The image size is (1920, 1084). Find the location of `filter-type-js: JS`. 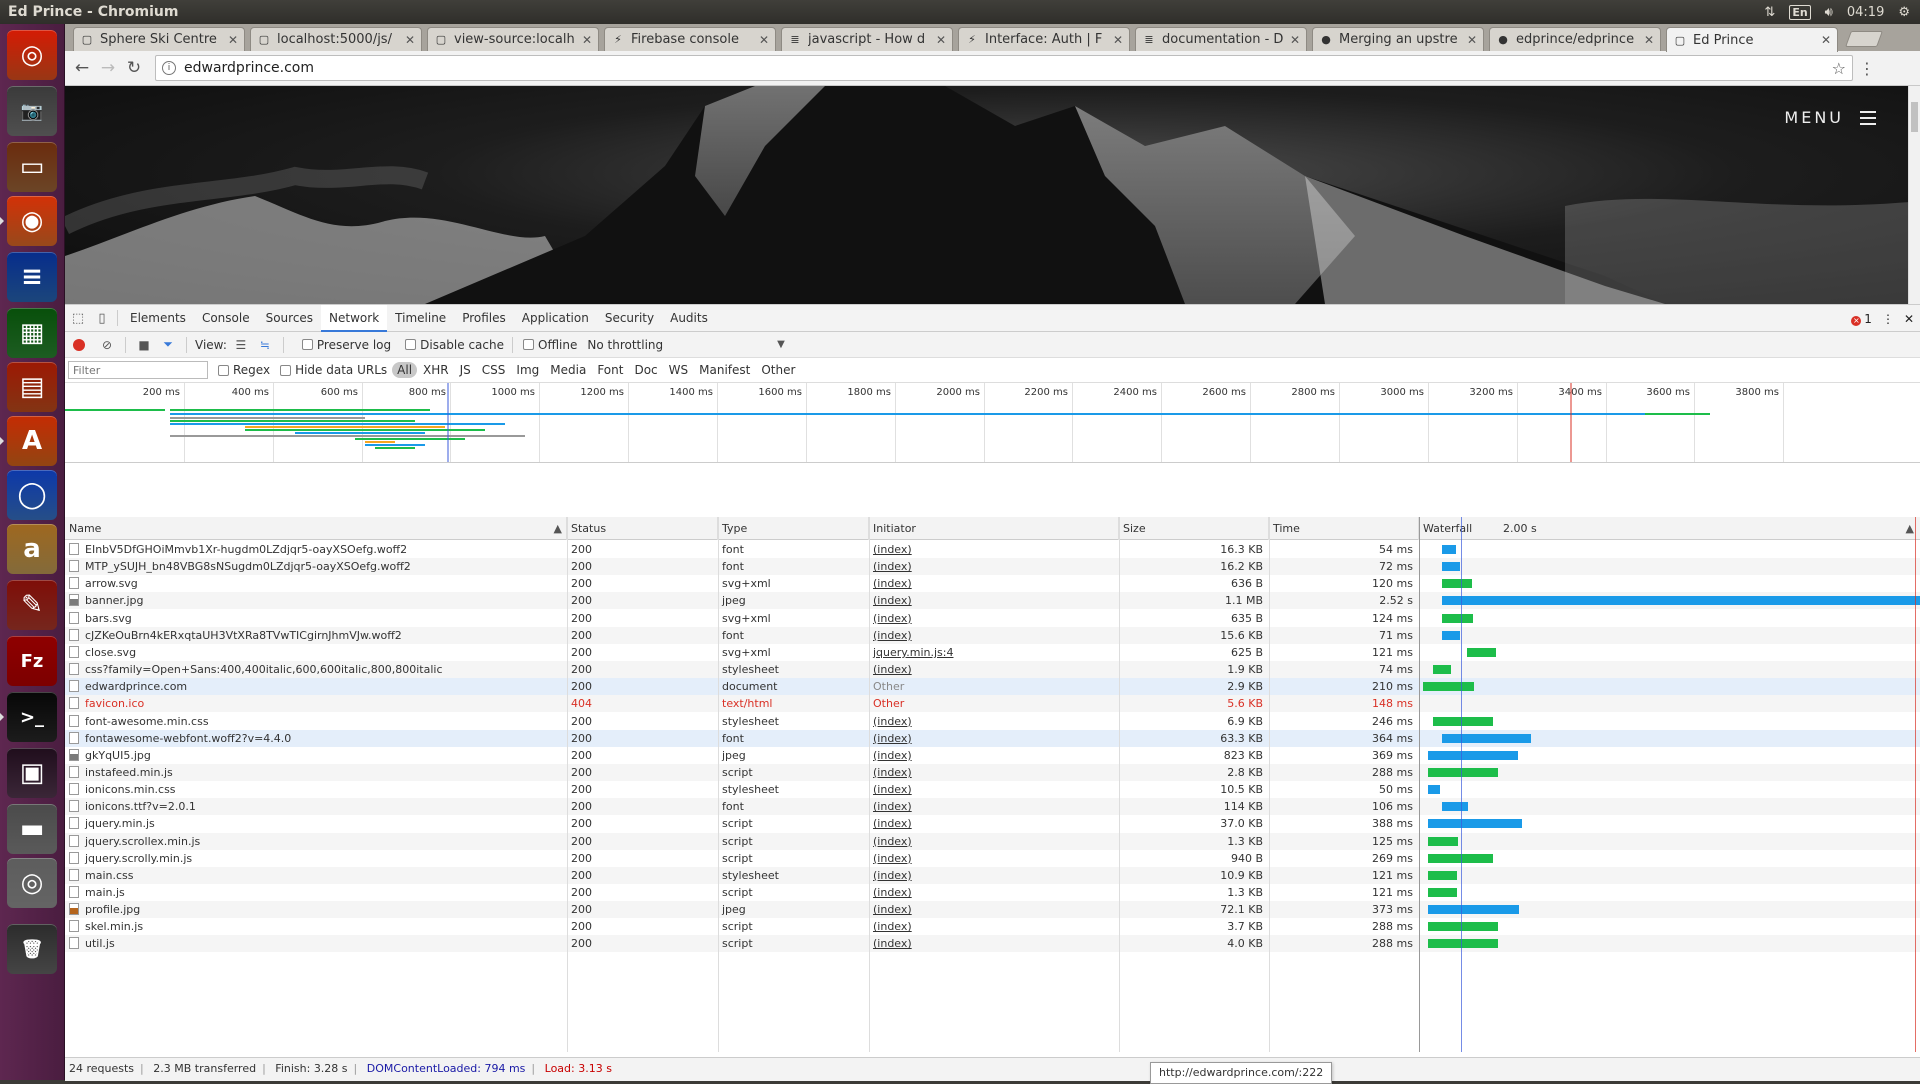

filter-type-js: JS is located at coordinates (465, 370).